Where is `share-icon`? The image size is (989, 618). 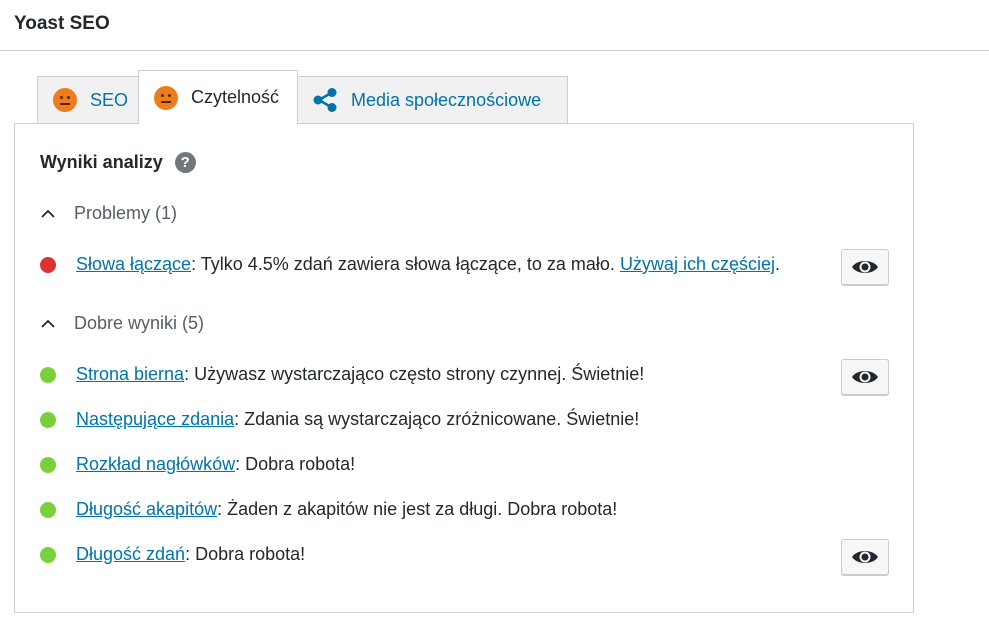 share-icon is located at coordinates (325, 100).